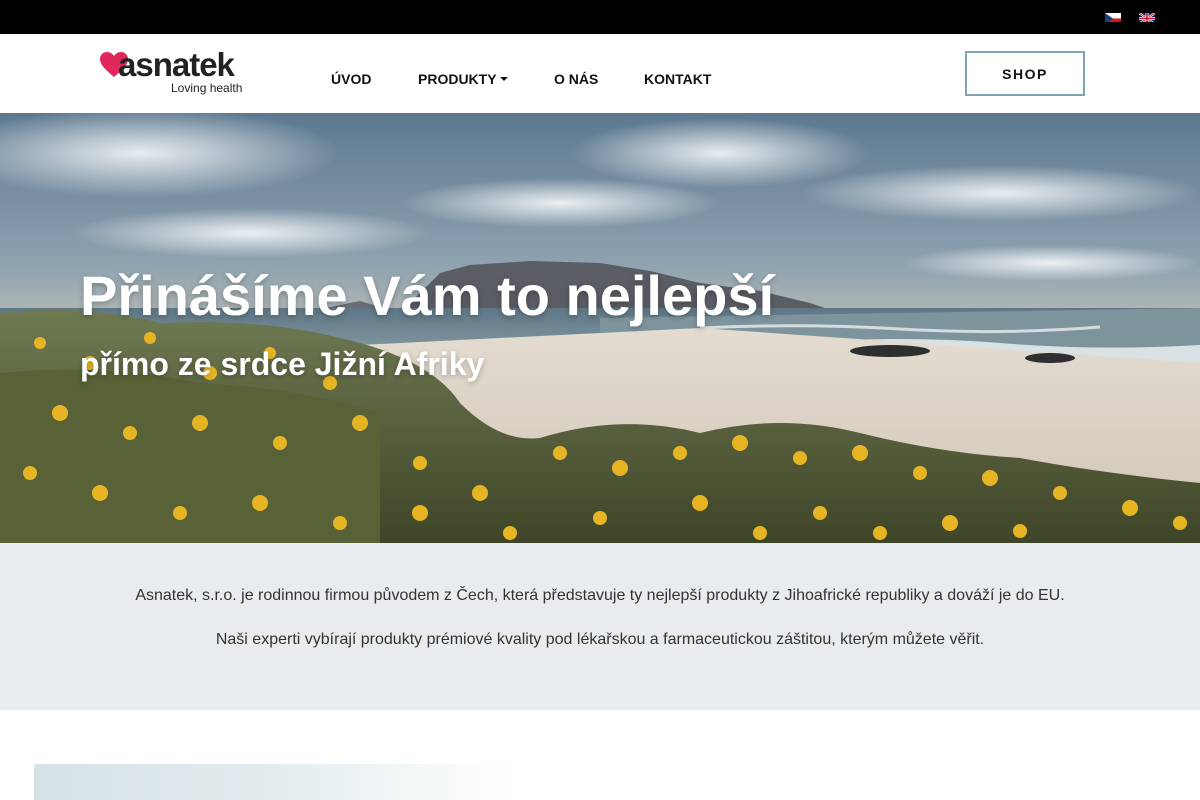  What do you see at coordinates (457, 79) in the screenshot?
I see `nav-item-label: PRODUKTY` at bounding box center [457, 79].